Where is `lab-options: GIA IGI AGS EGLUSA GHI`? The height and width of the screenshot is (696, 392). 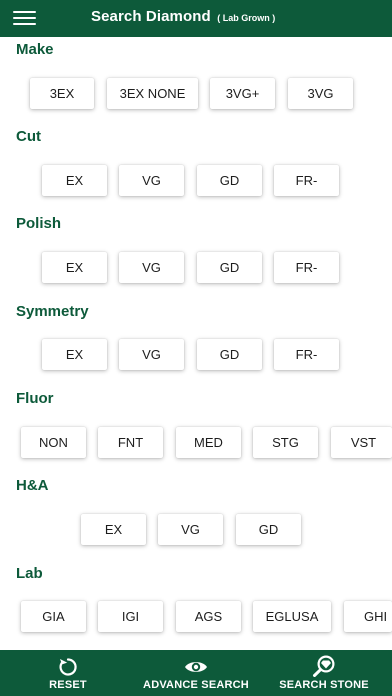 lab-options: GIA IGI AGS EGLUSA GHI is located at coordinates (196, 618).